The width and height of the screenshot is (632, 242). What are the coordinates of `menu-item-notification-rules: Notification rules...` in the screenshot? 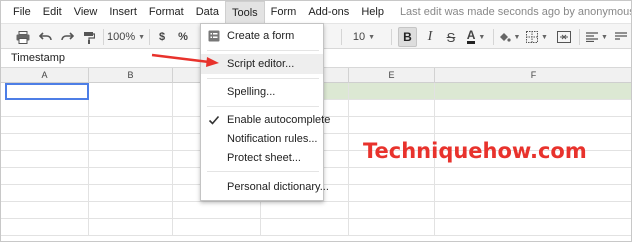 It's located at (262, 139).